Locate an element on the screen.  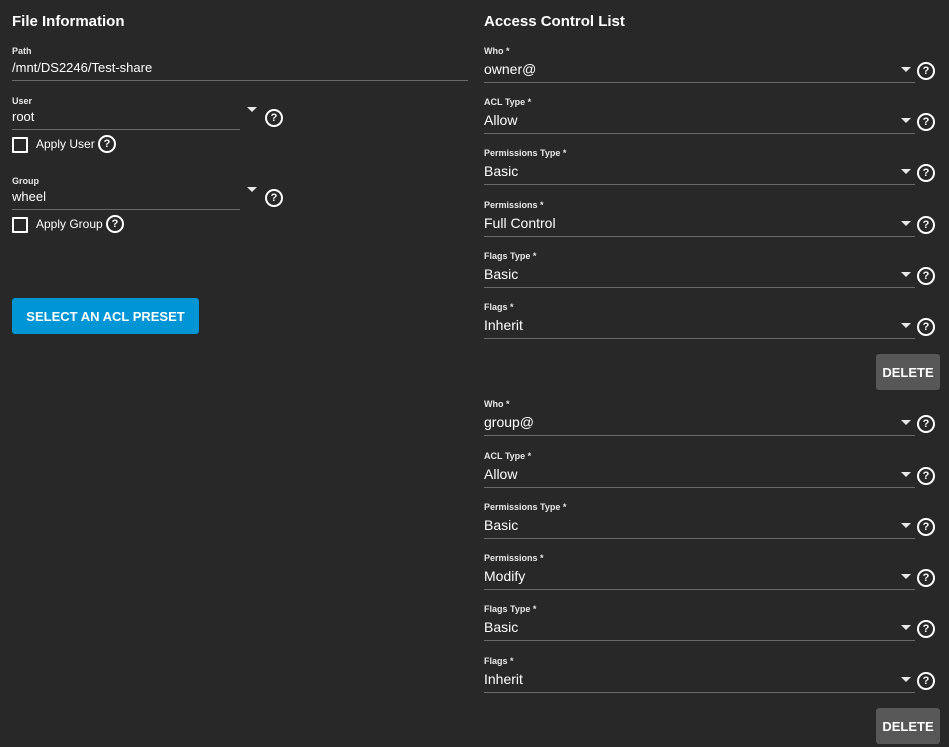
group-underline is located at coordinates (126, 209).